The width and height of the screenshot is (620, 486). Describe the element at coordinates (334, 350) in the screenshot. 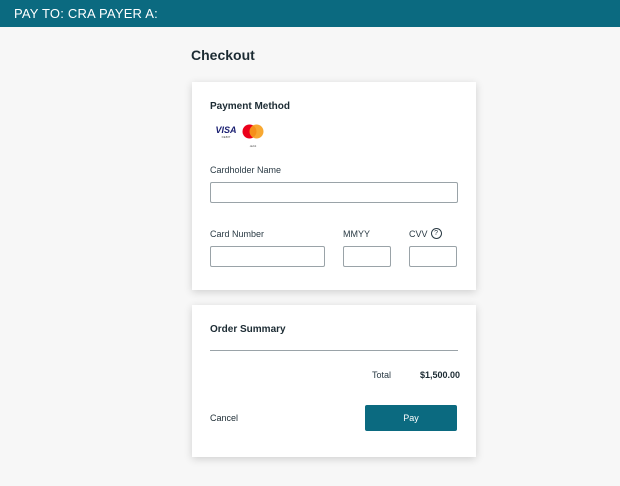

I see `summary-divider` at that location.